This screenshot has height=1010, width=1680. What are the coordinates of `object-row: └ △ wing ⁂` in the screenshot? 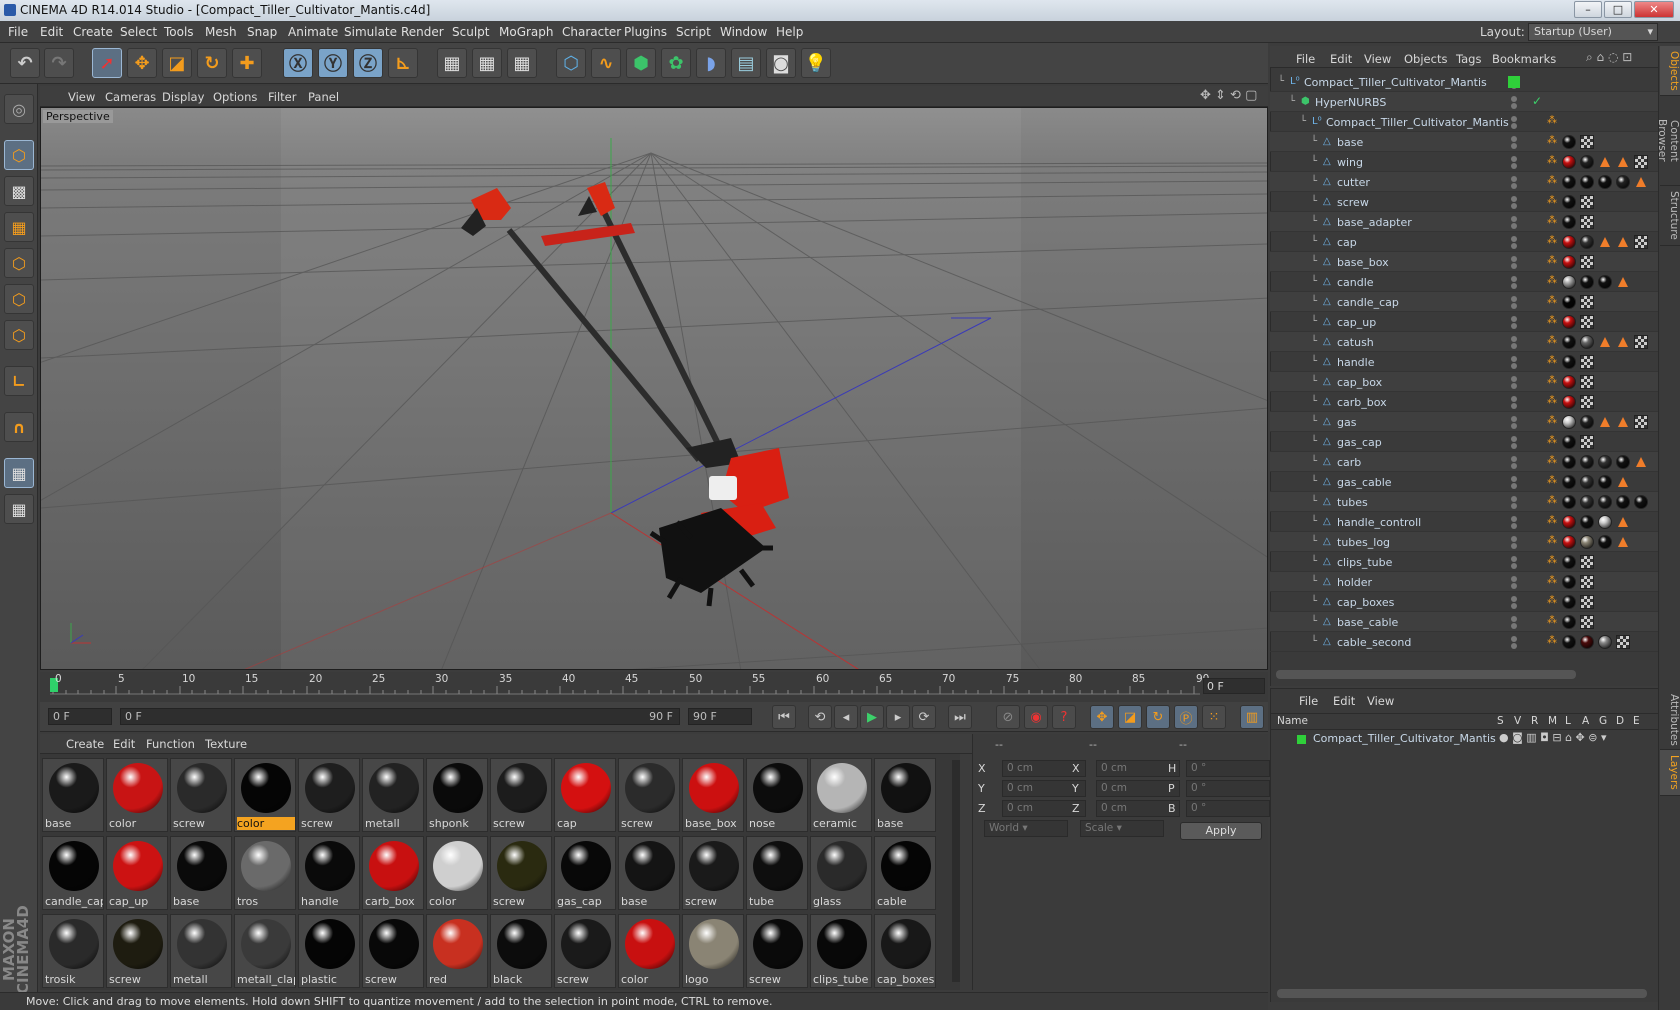 It's located at (1464, 162).